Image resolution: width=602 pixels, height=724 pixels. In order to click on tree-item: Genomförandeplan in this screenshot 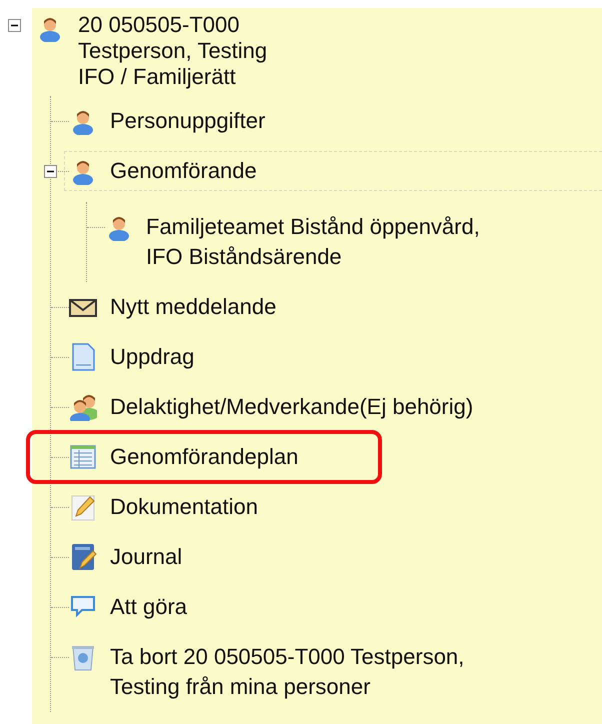, I will do `click(204, 457)`.